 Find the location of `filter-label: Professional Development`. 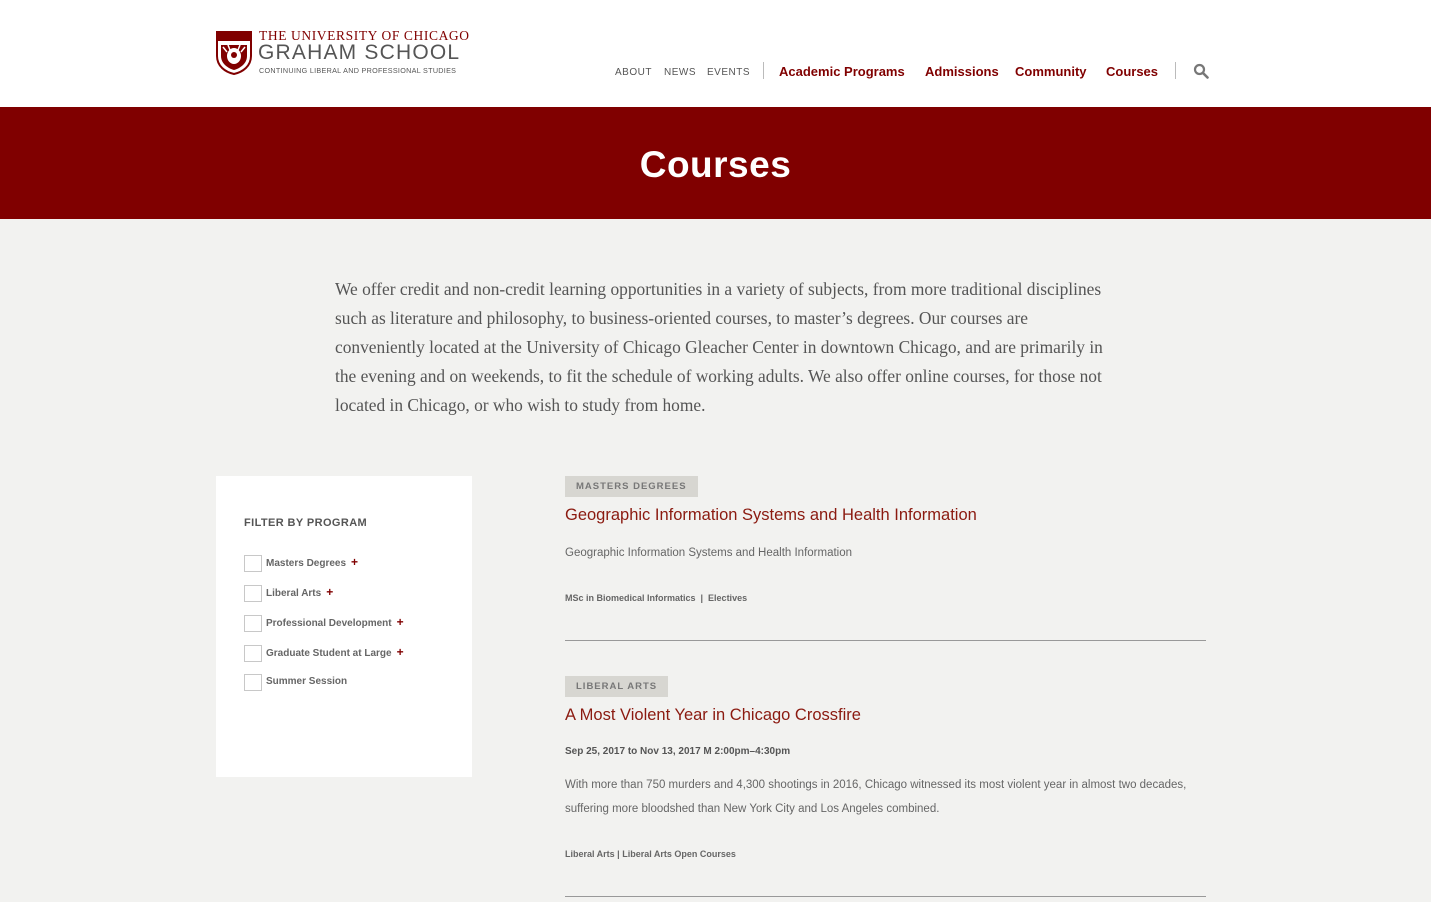

filter-label: Professional Development is located at coordinates (329, 623).